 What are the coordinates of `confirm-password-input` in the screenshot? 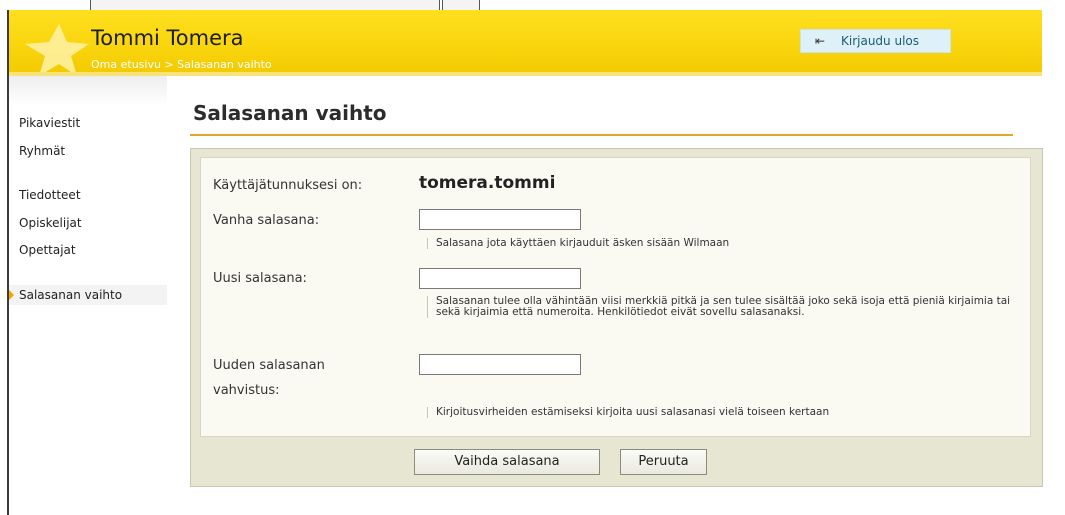 It's located at (500, 364).